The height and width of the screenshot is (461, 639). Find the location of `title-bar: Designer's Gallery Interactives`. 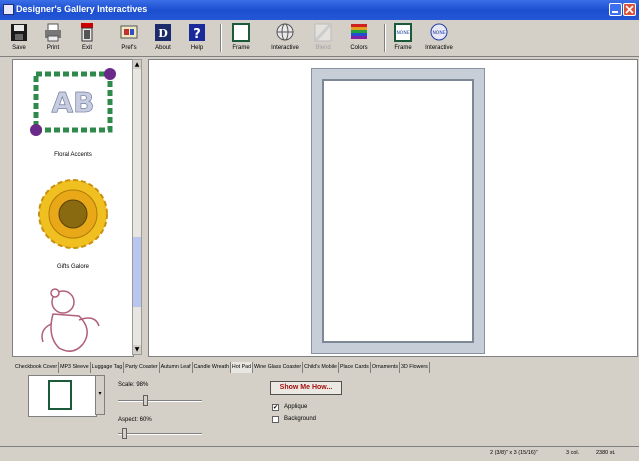

title-bar: Designer's Gallery Interactives is located at coordinates (319, 10).